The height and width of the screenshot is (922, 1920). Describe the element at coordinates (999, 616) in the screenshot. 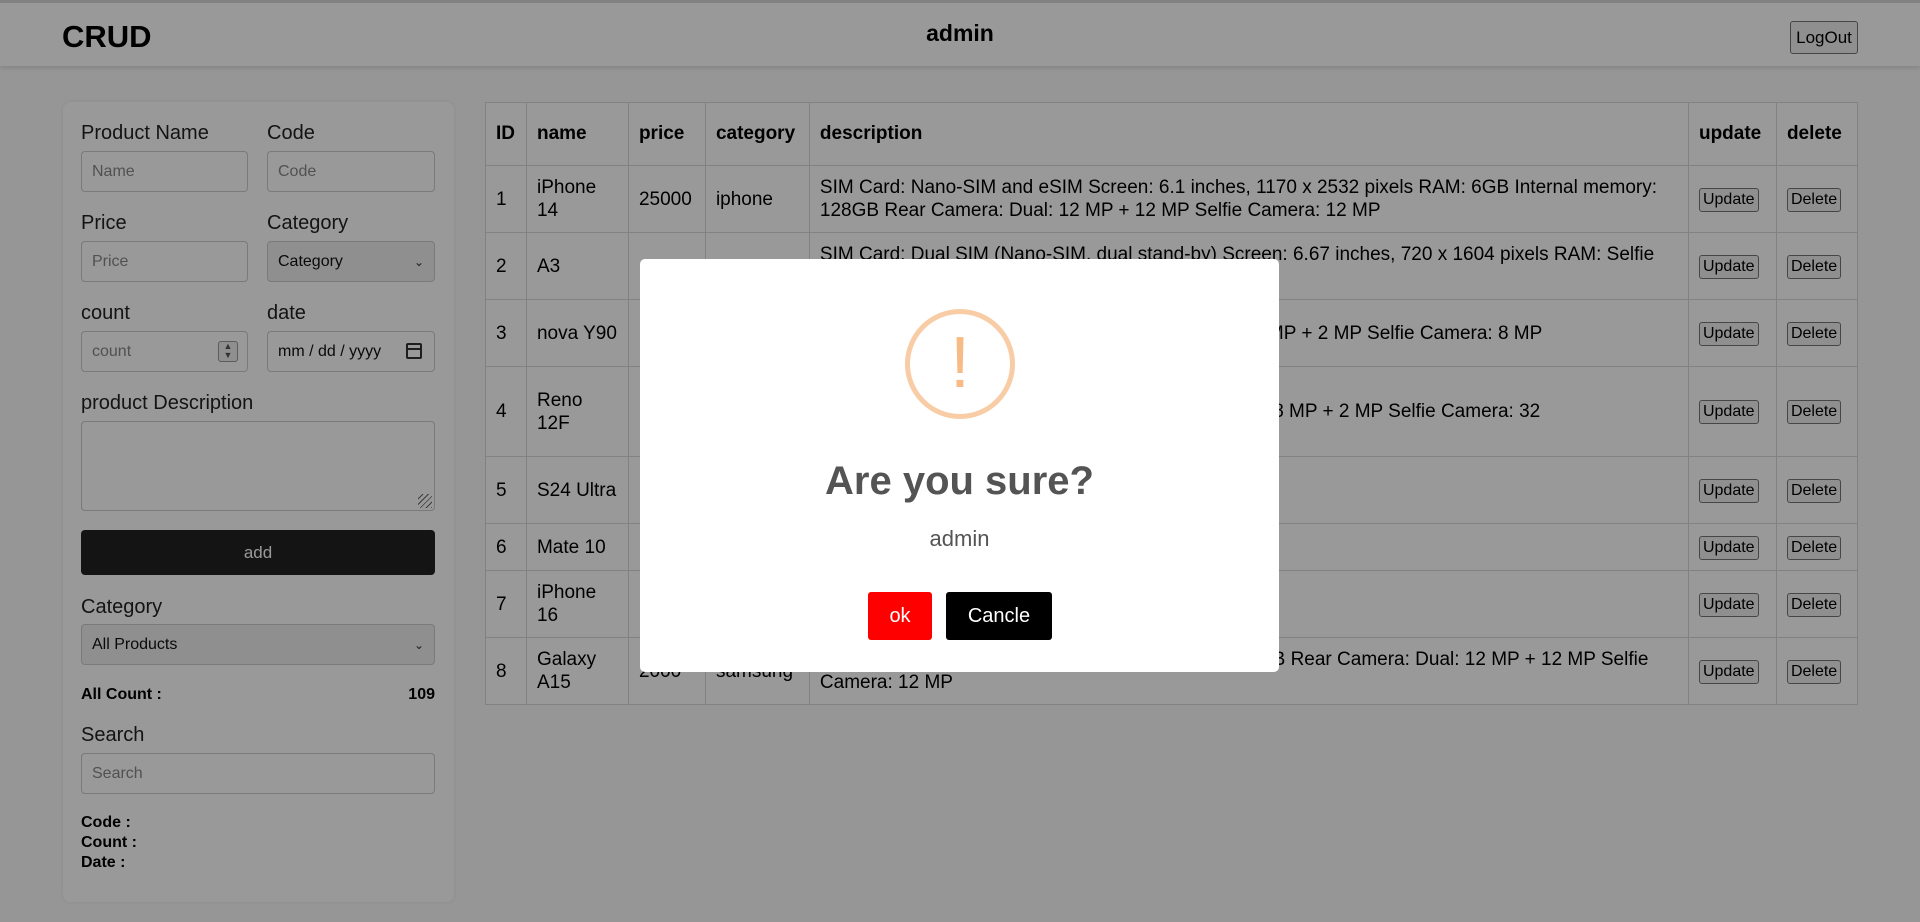

I see `cancel-button: Cancle` at that location.